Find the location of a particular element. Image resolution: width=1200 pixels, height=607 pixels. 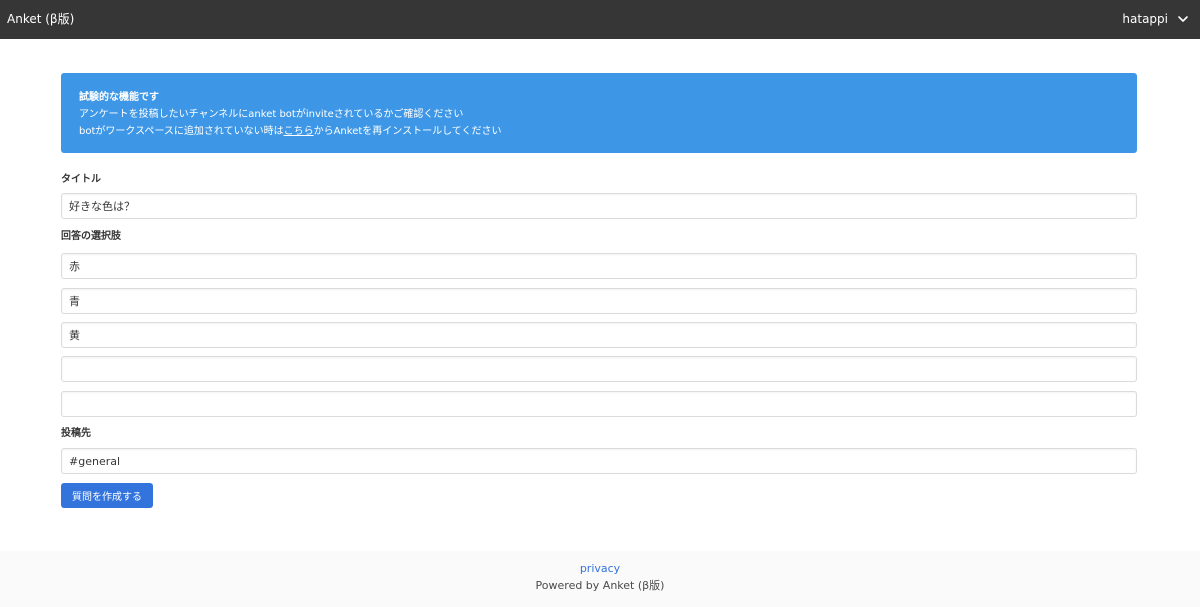

chevron-down-icon is located at coordinates (1183, 19).